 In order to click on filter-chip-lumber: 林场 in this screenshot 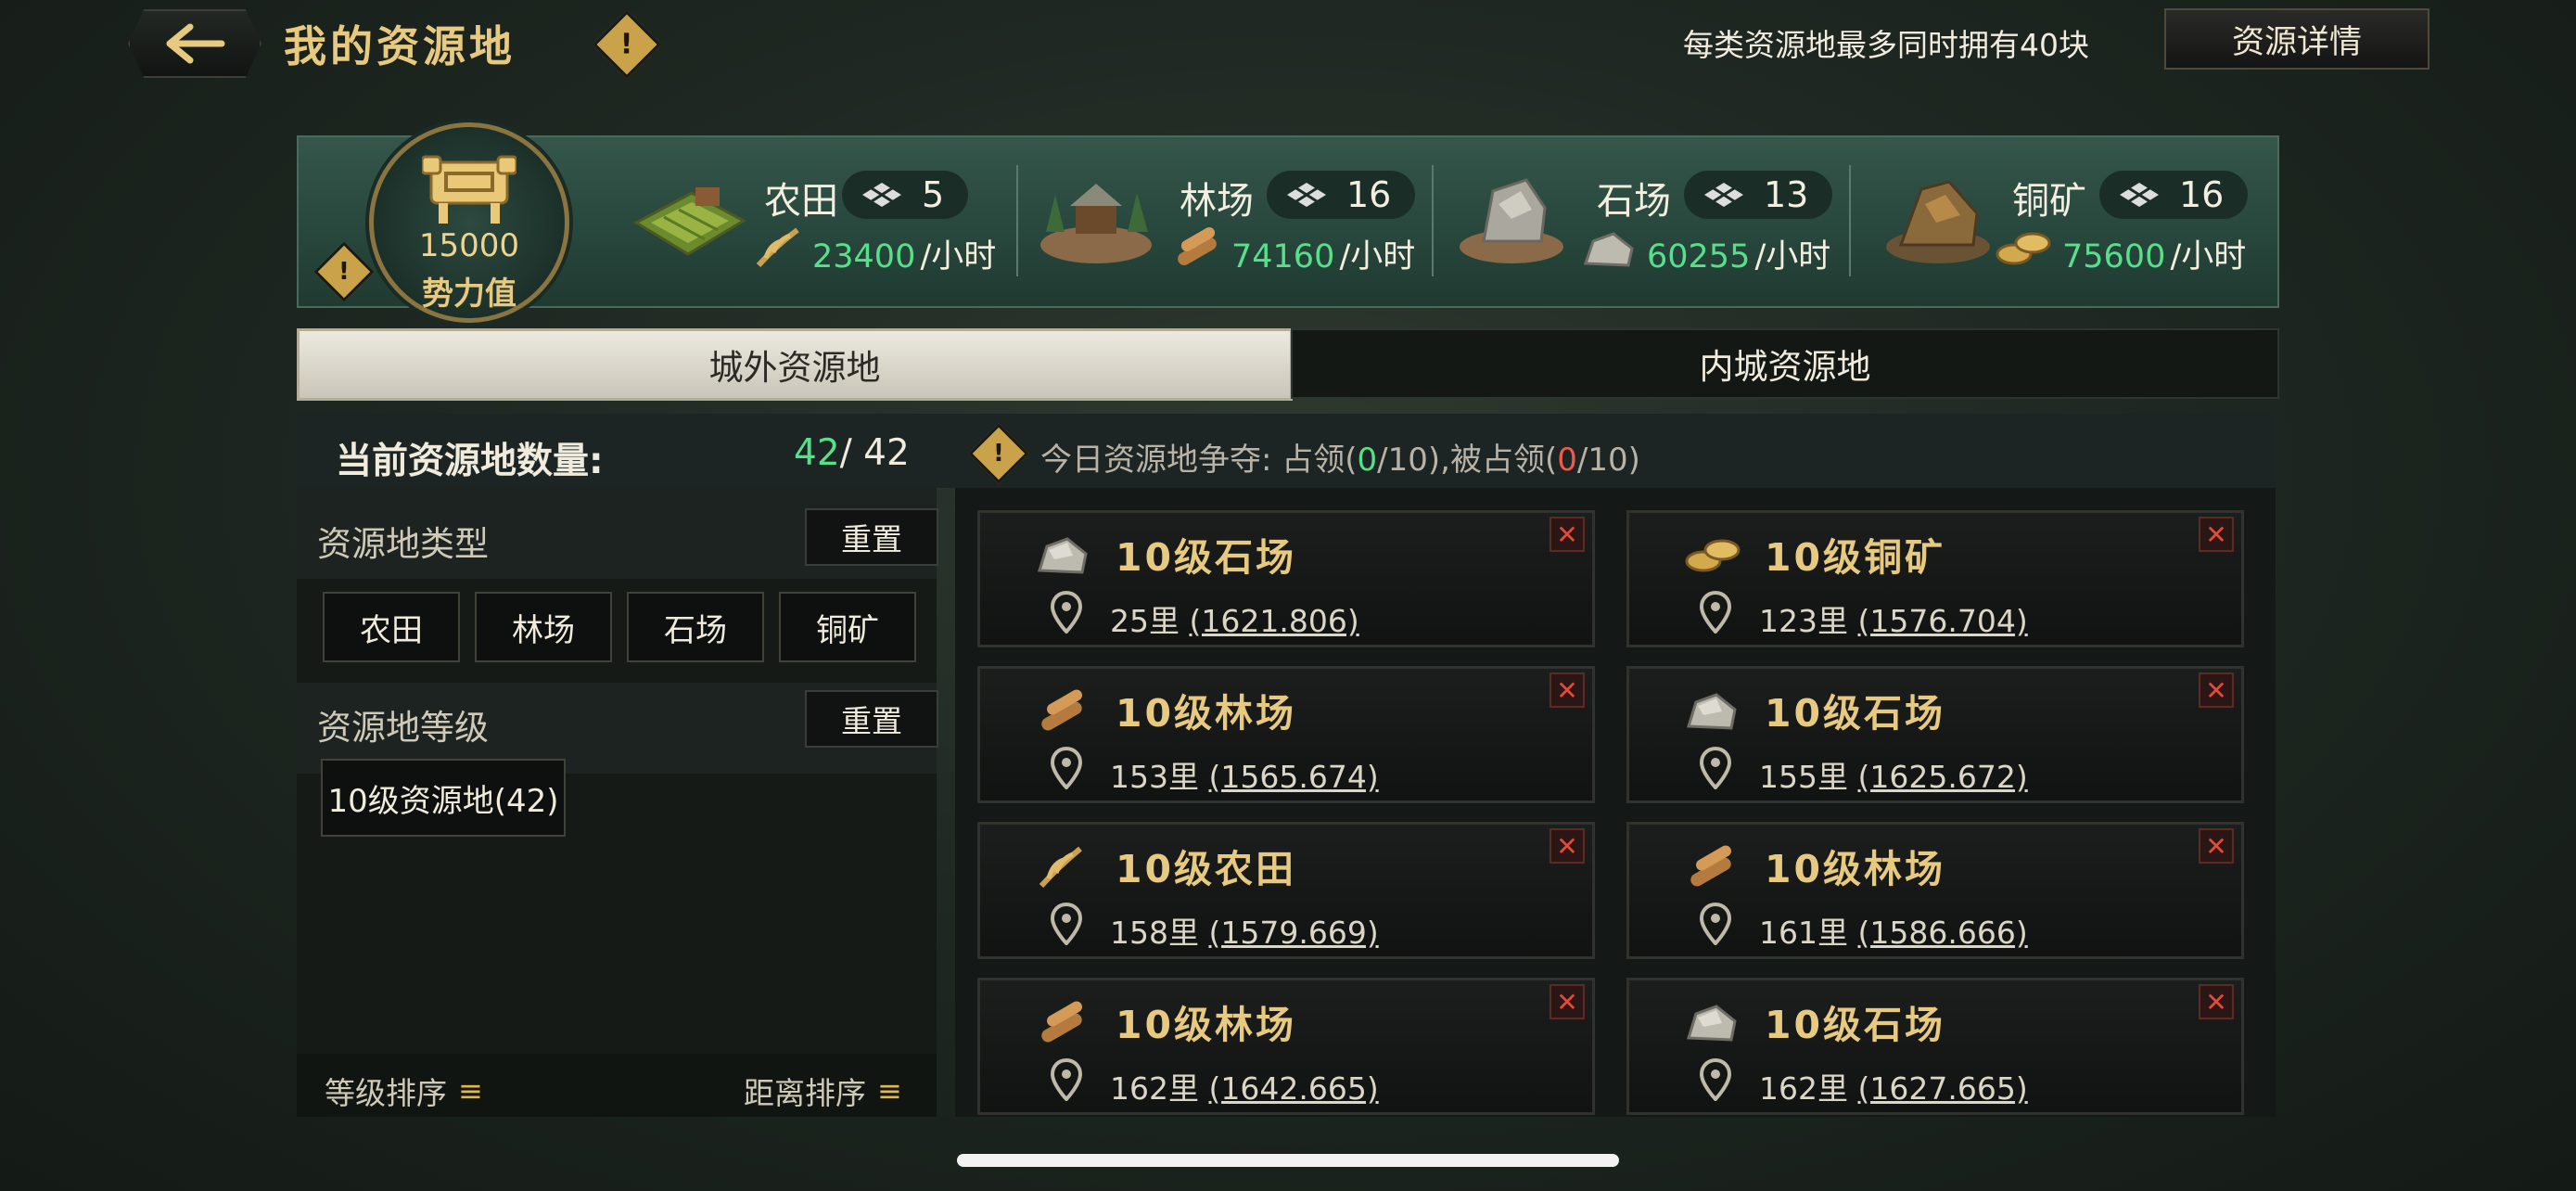, I will do `click(543, 627)`.